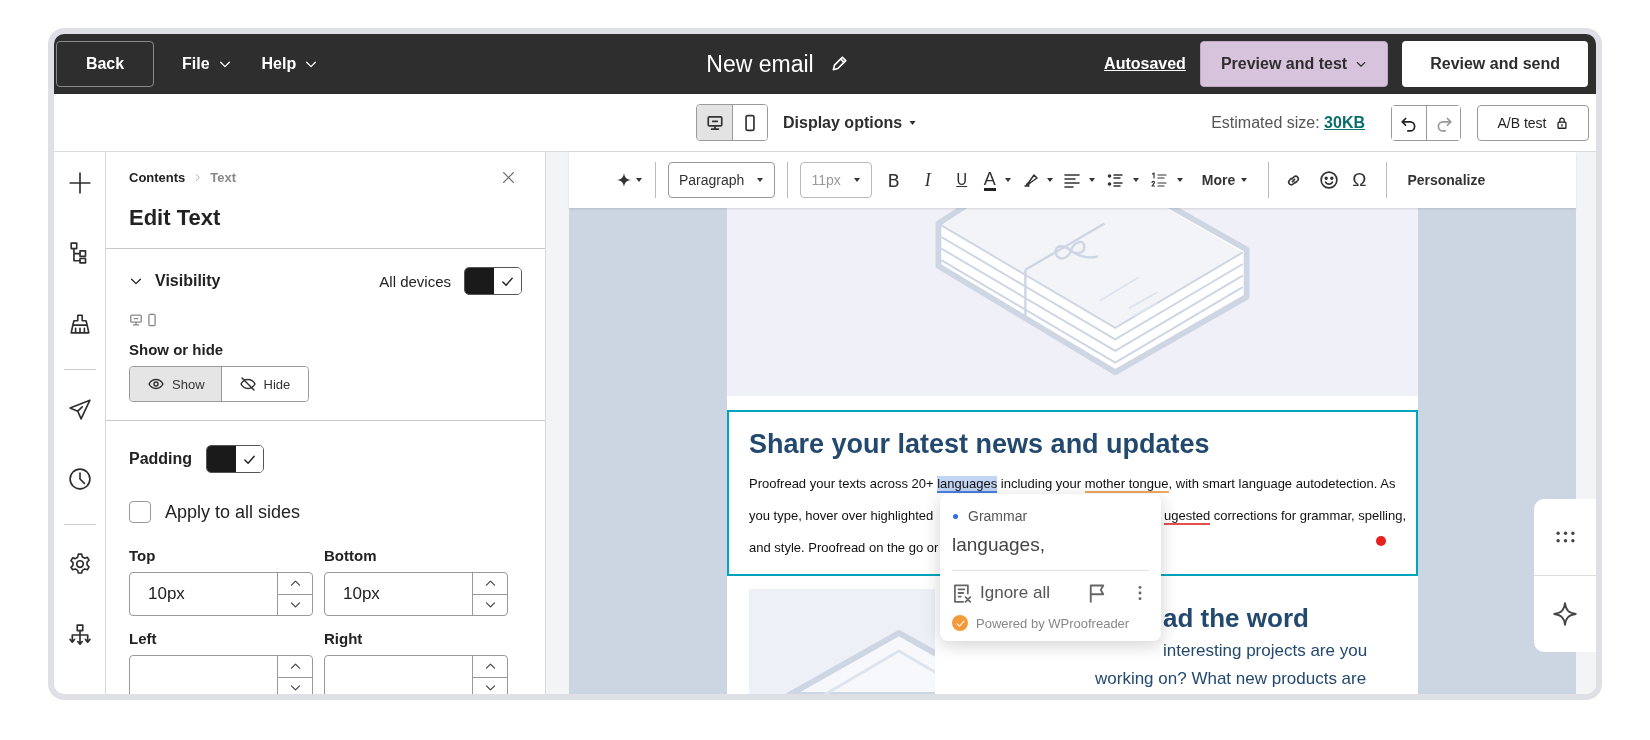 The width and height of the screenshot is (1650, 740). What do you see at coordinates (188, 281) in the screenshot?
I see `section-title: Visibility` at bounding box center [188, 281].